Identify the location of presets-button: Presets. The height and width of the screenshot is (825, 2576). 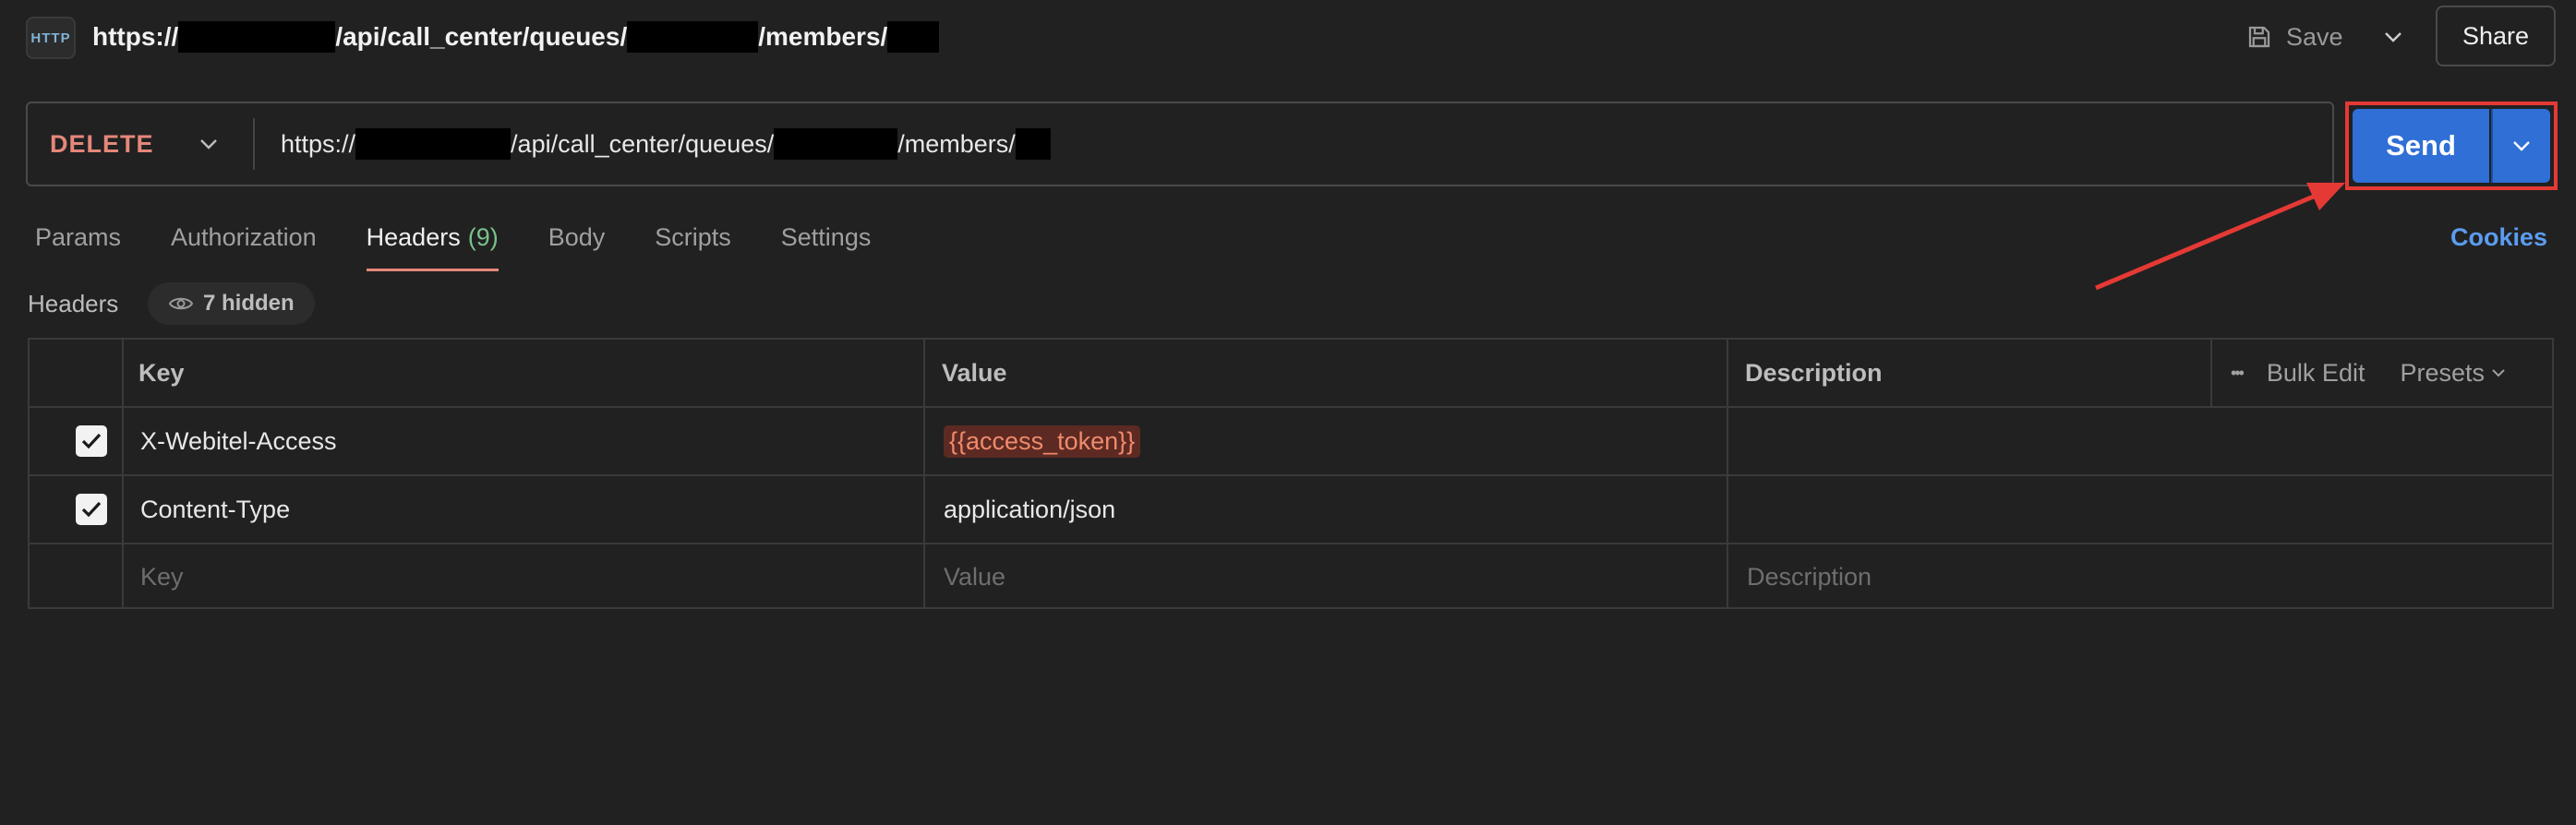
(2452, 373).